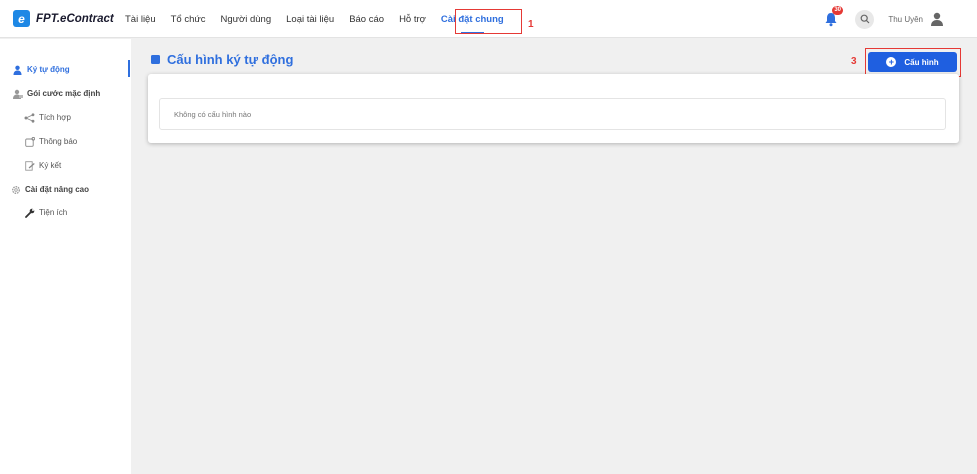  I want to click on sidebar-item-label: Cài đặt nâng cao, so click(57, 189).